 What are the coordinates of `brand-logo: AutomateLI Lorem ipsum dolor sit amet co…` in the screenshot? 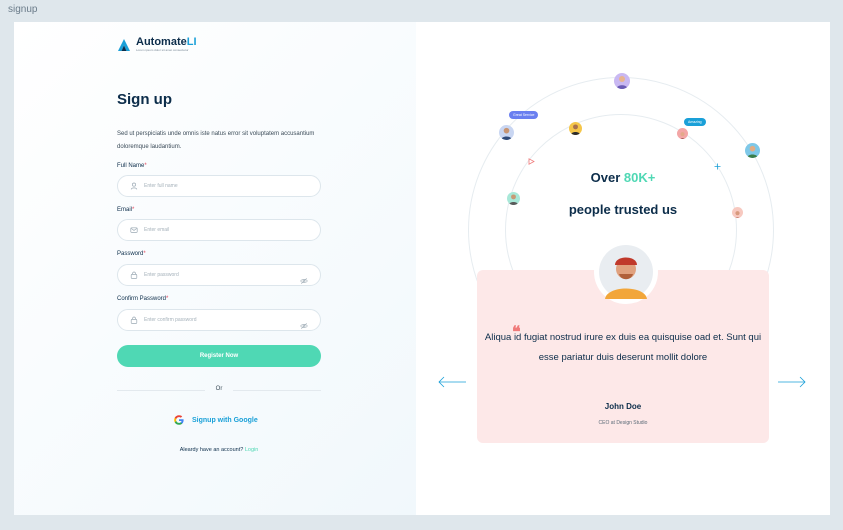 It's located at (157, 44).